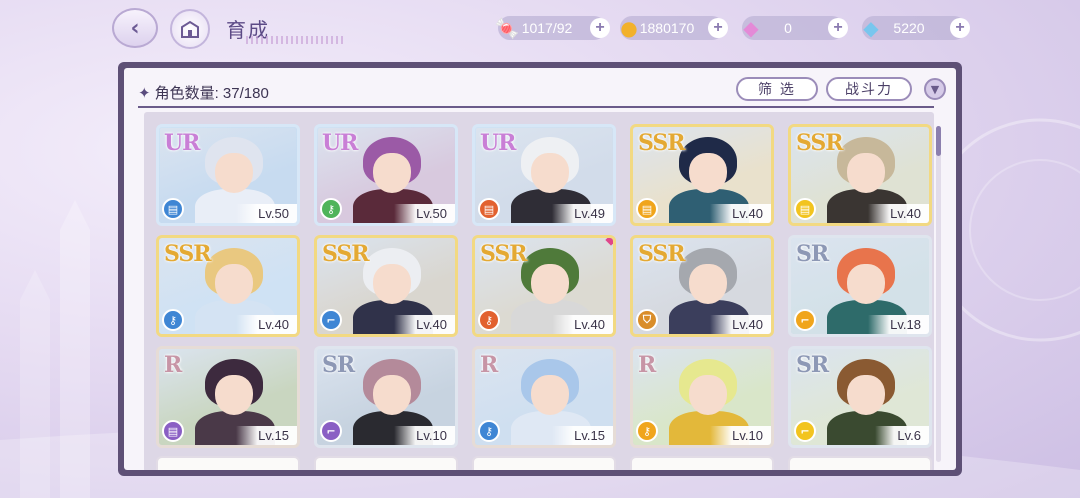 Image resolution: width=1080 pixels, height=498 pixels. What do you see at coordinates (871, 28) in the screenshot?
I see `diamond-icon: ◆` at bounding box center [871, 28].